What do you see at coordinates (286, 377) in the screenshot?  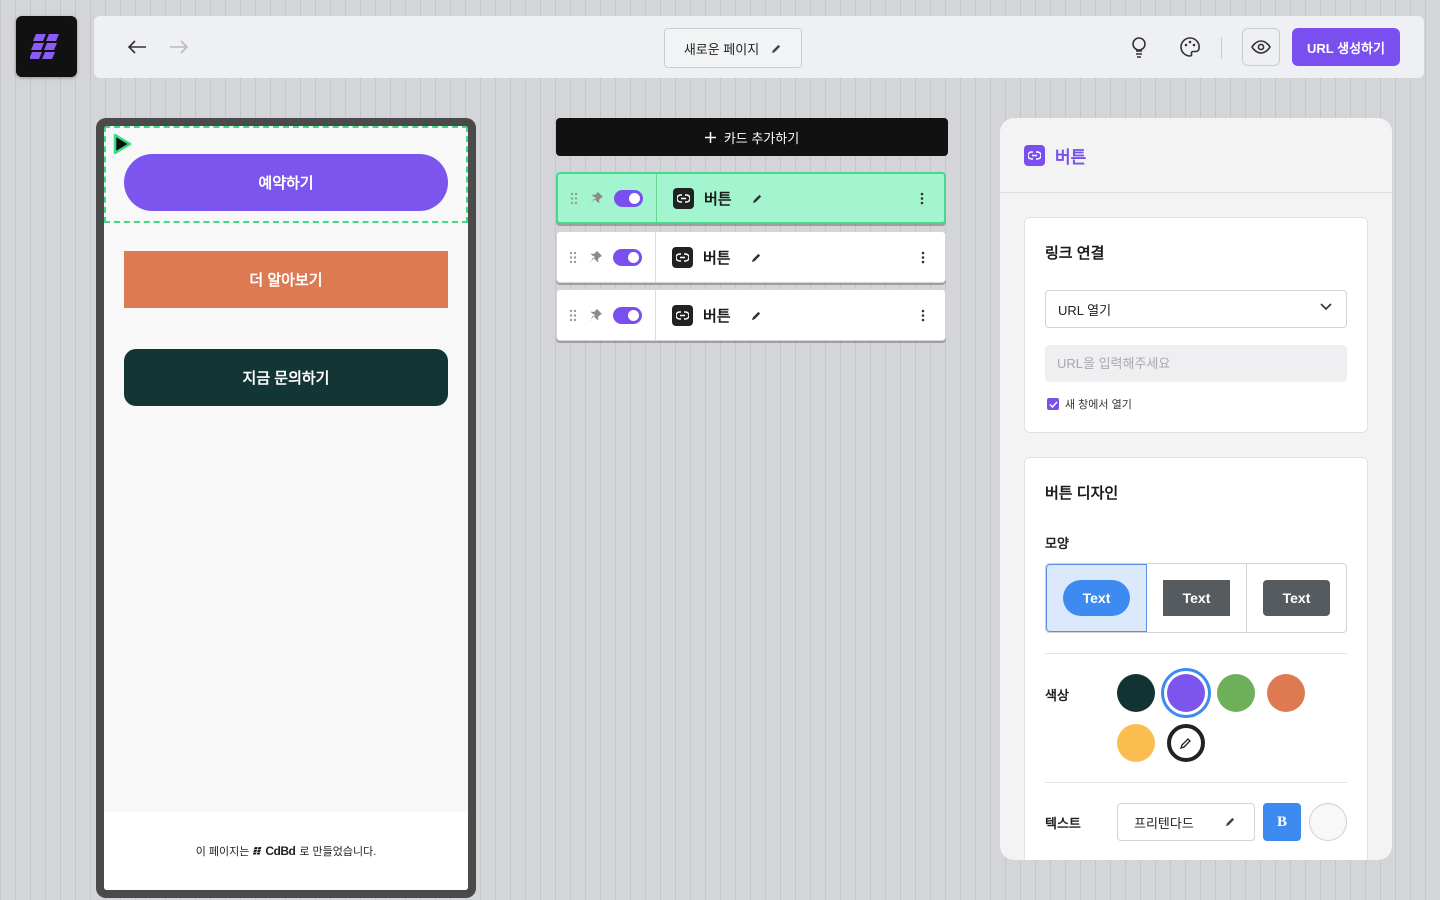 I see `preview-button-contact: 지금 문의하기` at bounding box center [286, 377].